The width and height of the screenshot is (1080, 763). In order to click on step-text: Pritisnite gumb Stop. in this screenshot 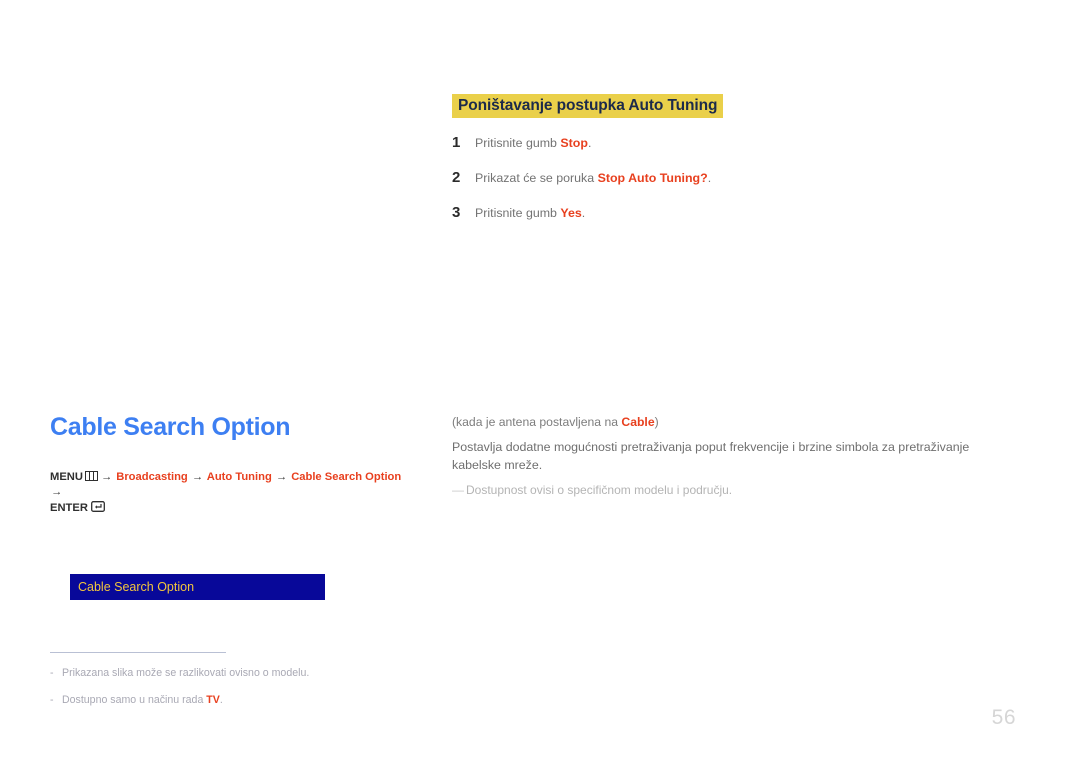, I will do `click(533, 143)`.